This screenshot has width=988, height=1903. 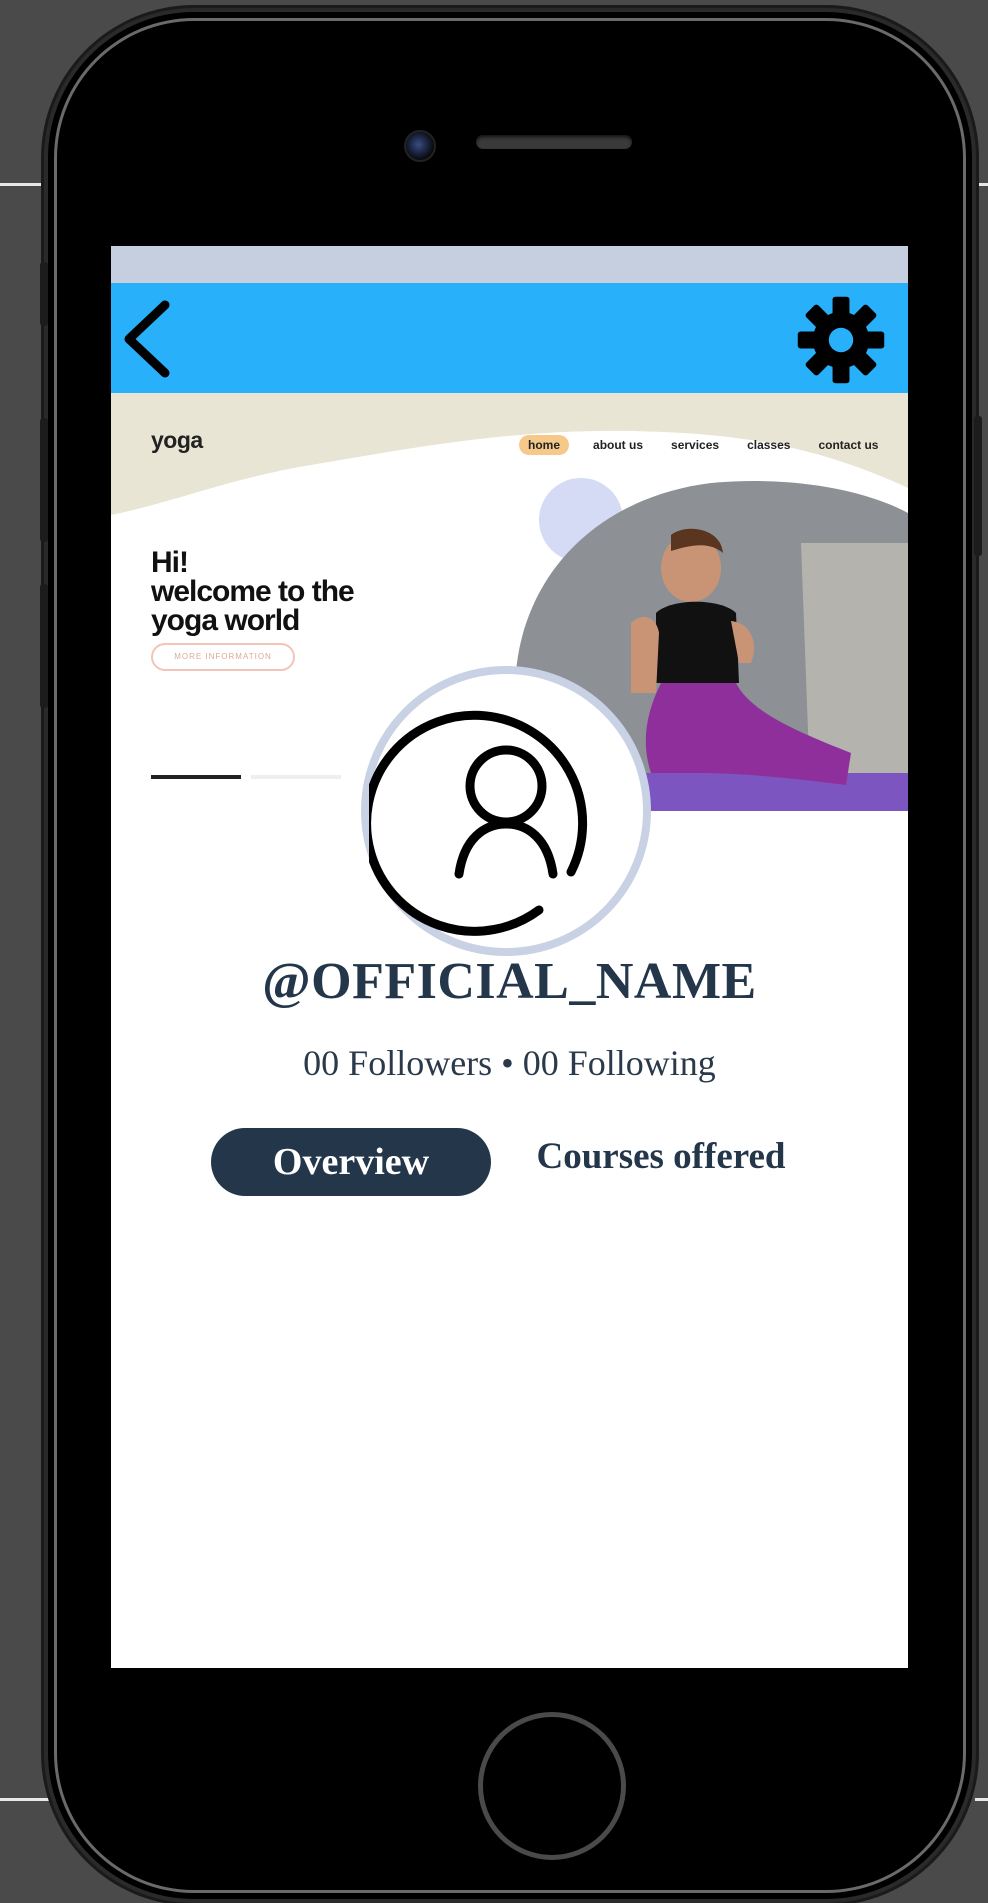 What do you see at coordinates (618, 445) in the screenshot?
I see `nav-item-about-us: about us` at bounding box center [618, 445].